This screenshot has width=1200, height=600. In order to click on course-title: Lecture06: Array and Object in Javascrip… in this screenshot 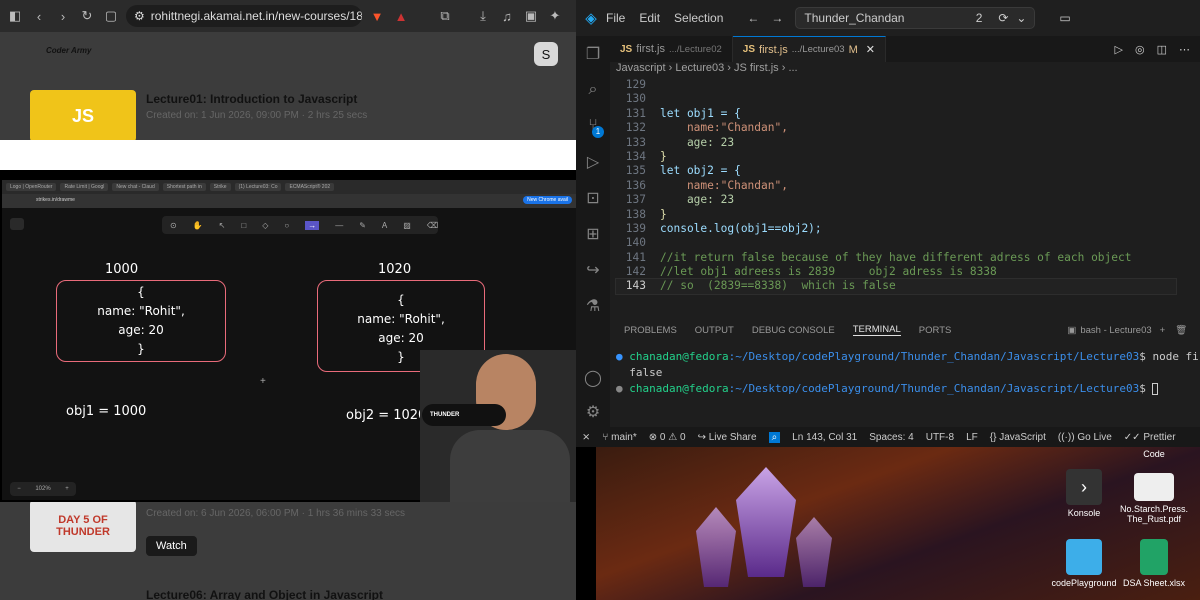, I will do `click(264, 594)`.